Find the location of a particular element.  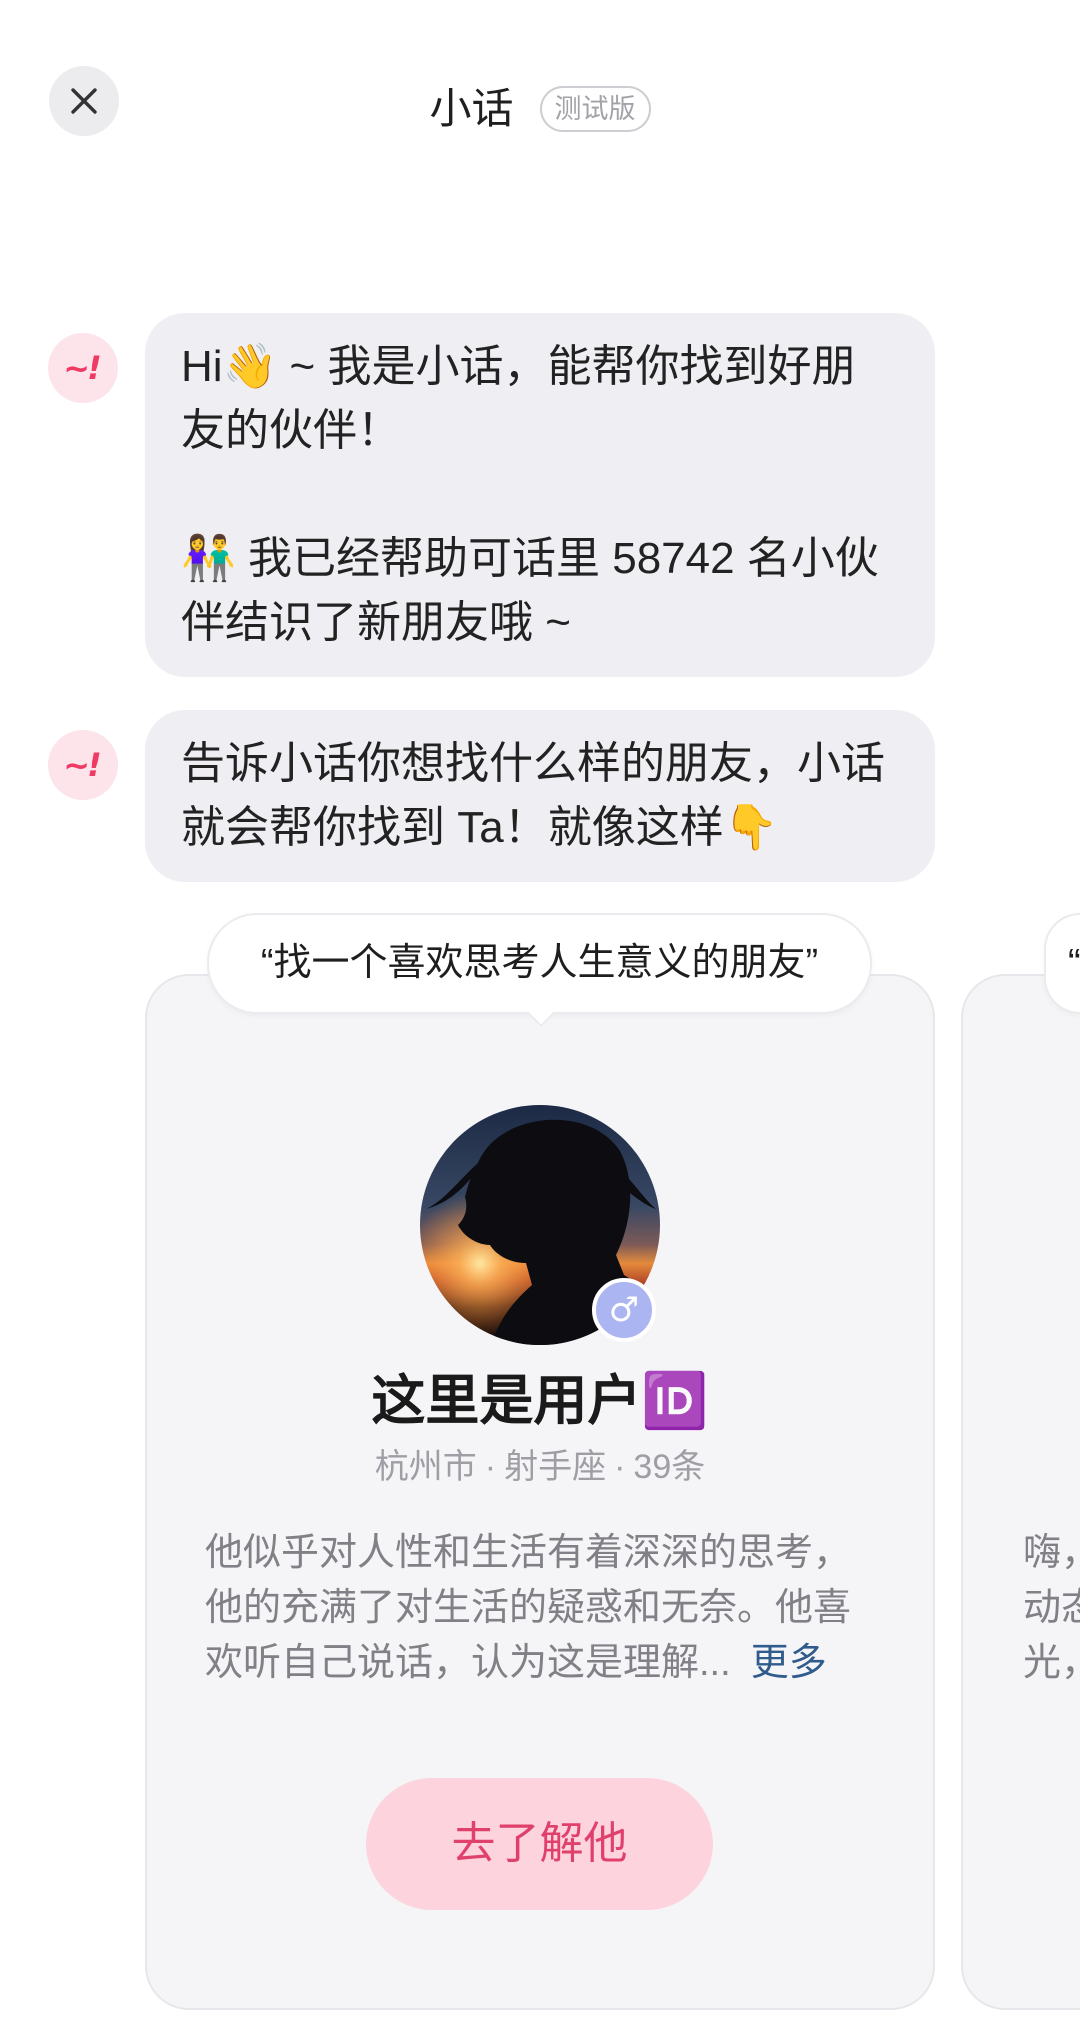

close-button is located at coordinates (84, 101).